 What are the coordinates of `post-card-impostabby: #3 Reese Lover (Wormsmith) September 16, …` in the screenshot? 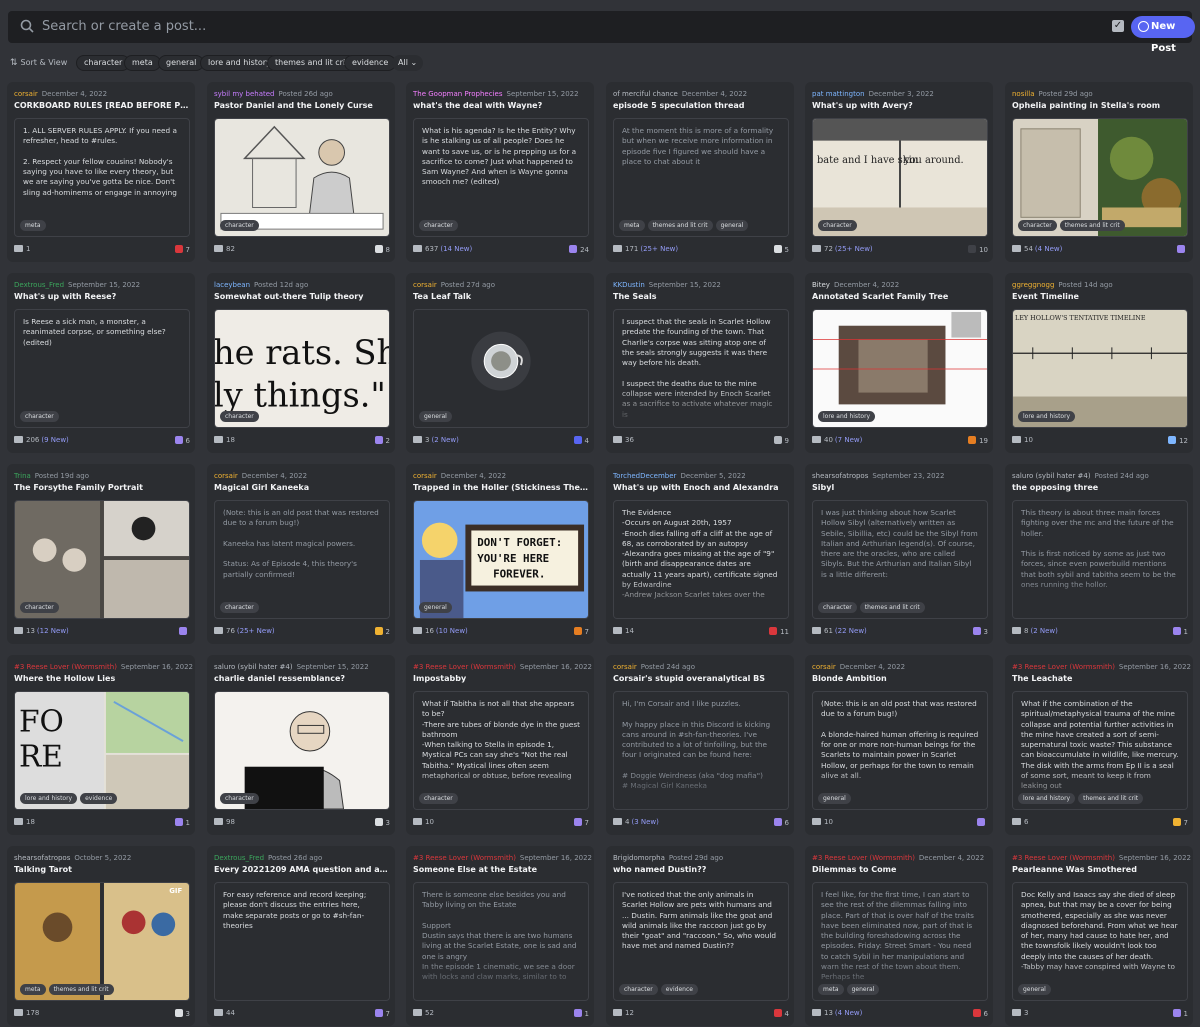 It's located at (500, 745).